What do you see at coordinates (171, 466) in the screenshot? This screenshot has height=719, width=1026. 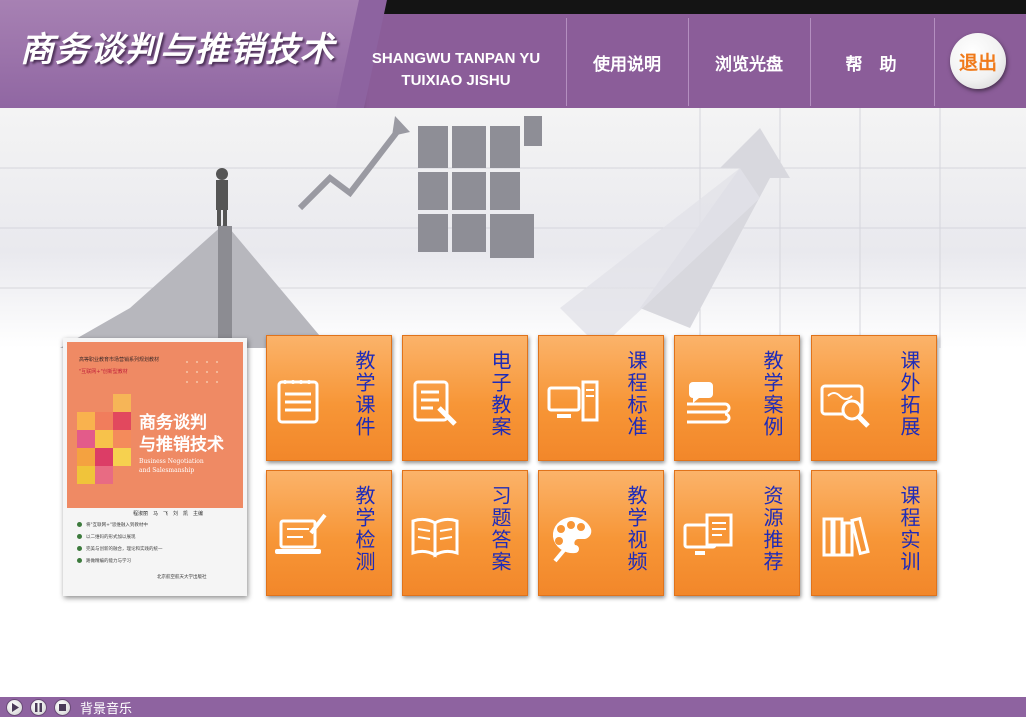 I see `book-english-title: Business Negotiation and Salesmanship` at bounding box center [171, 466].